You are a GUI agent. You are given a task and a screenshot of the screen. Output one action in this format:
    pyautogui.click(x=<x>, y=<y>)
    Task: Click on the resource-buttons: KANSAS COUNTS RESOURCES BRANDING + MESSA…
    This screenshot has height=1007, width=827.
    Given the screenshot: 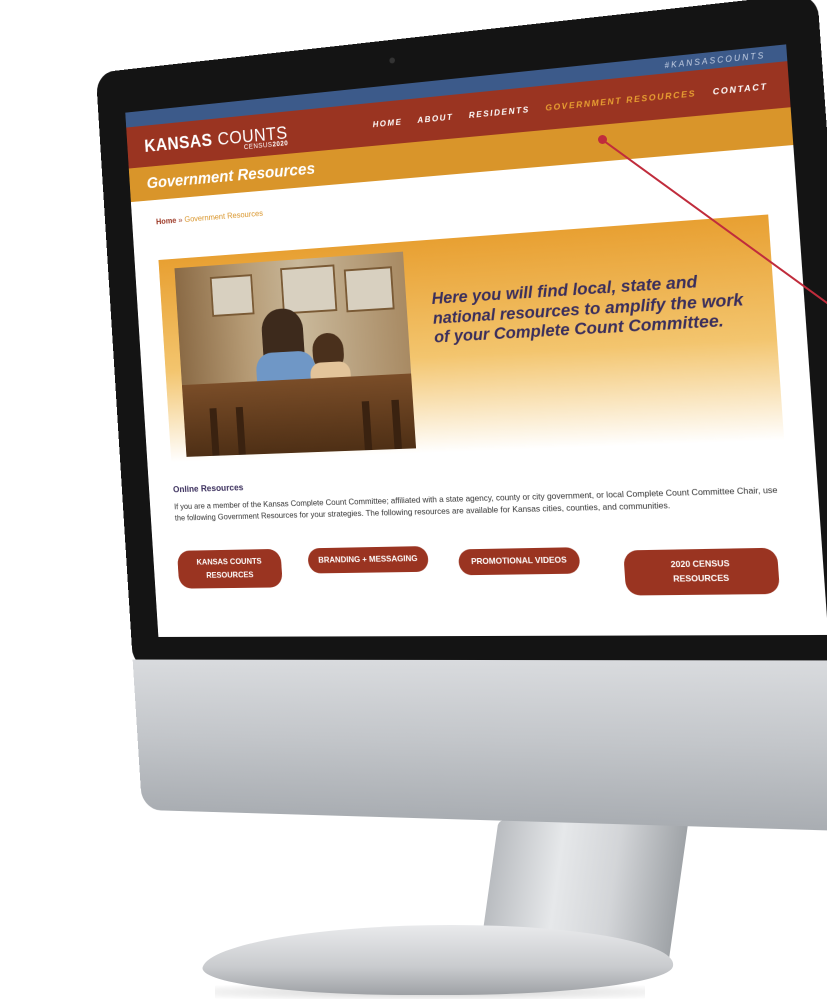 What is the action you would take?
    pyautogui.click(x=490, y=576)
    